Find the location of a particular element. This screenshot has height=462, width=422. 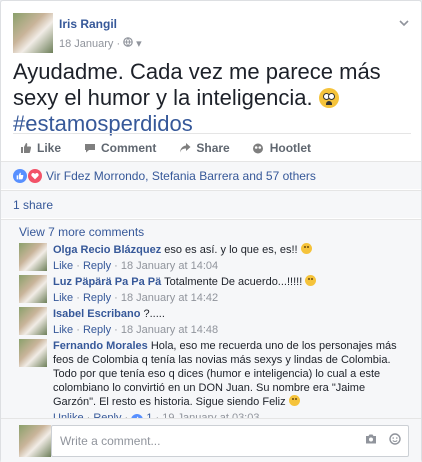

hootlet-button: Hootlet is located at coordinates (281, 148).